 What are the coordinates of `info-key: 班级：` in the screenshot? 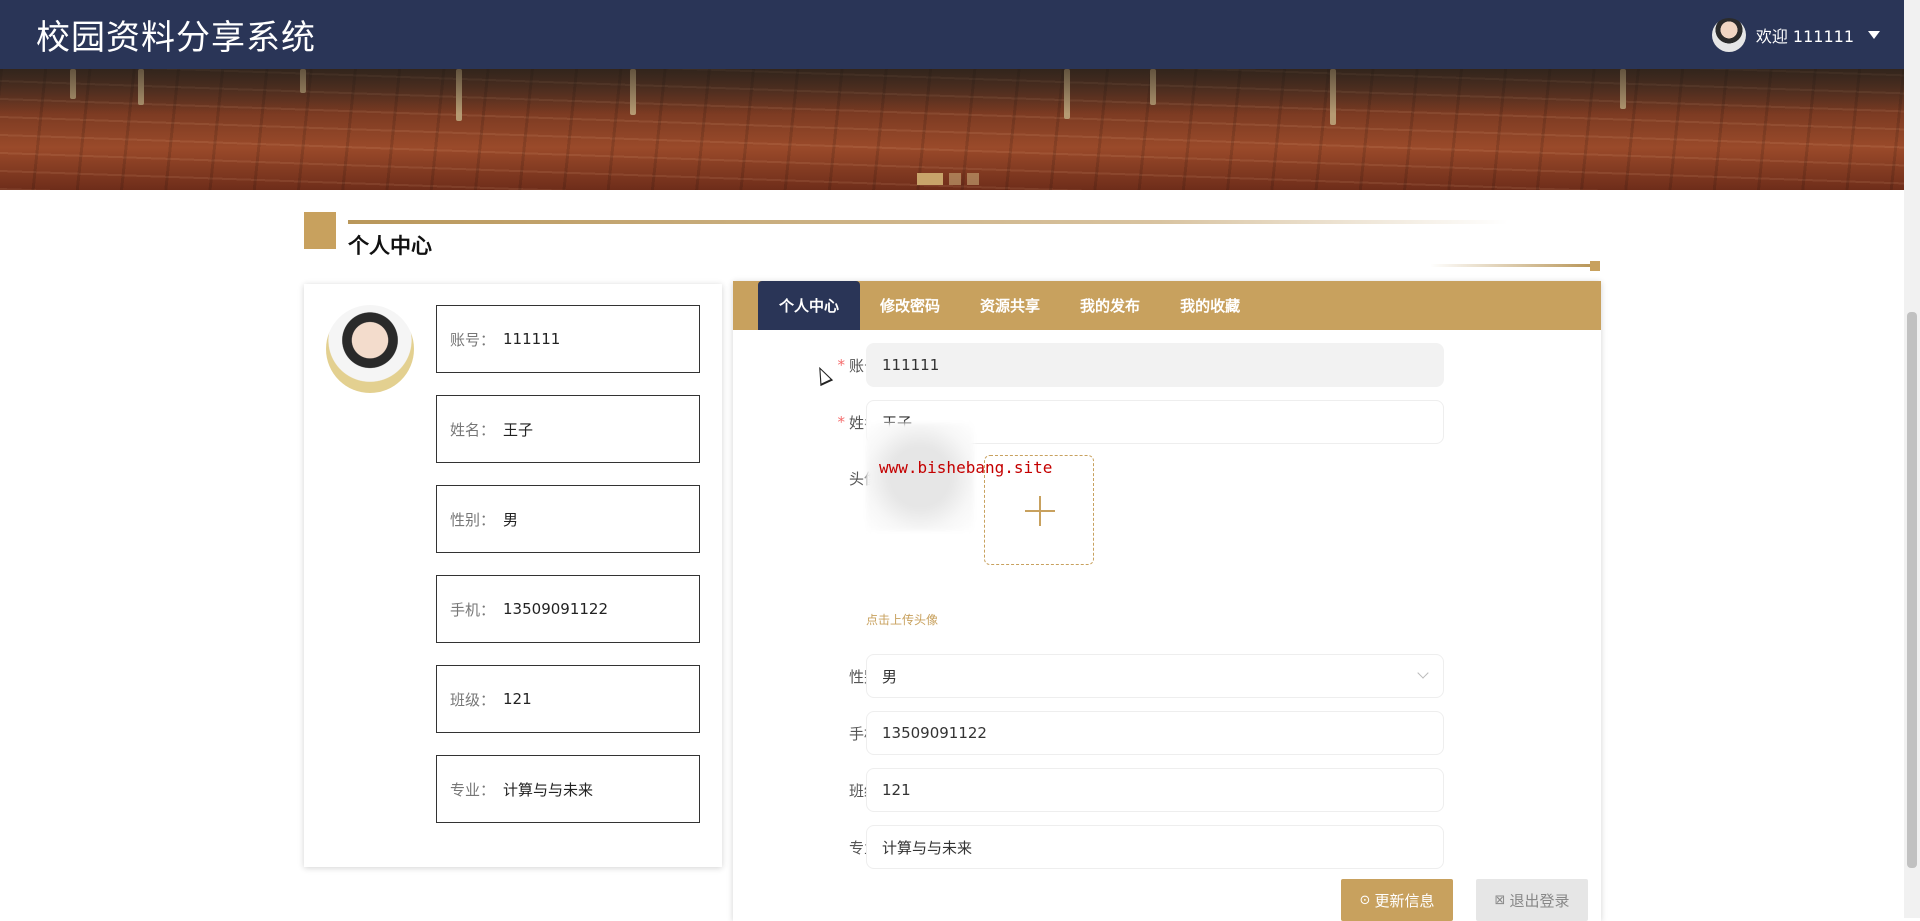 It's located at (473, 699).